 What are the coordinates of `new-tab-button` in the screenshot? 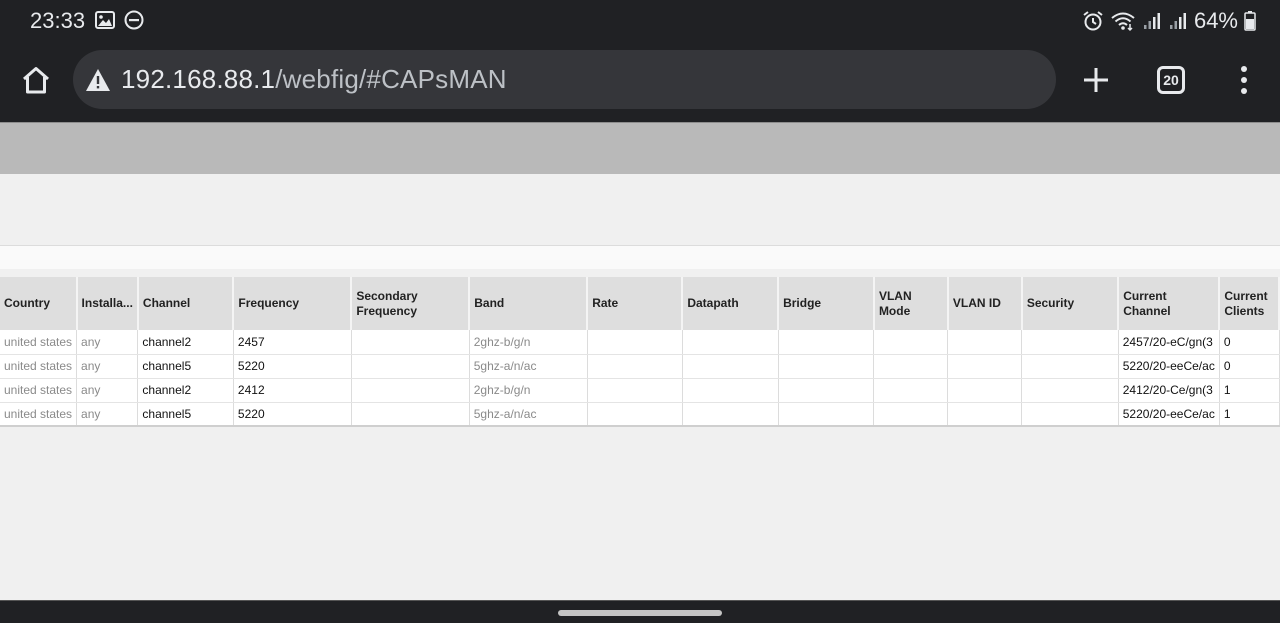 It's located at (1096, 80).